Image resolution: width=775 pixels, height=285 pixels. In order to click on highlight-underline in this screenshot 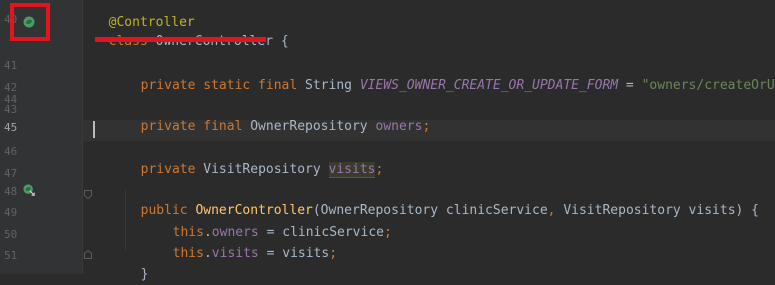, I will do `click(180, 39)`.